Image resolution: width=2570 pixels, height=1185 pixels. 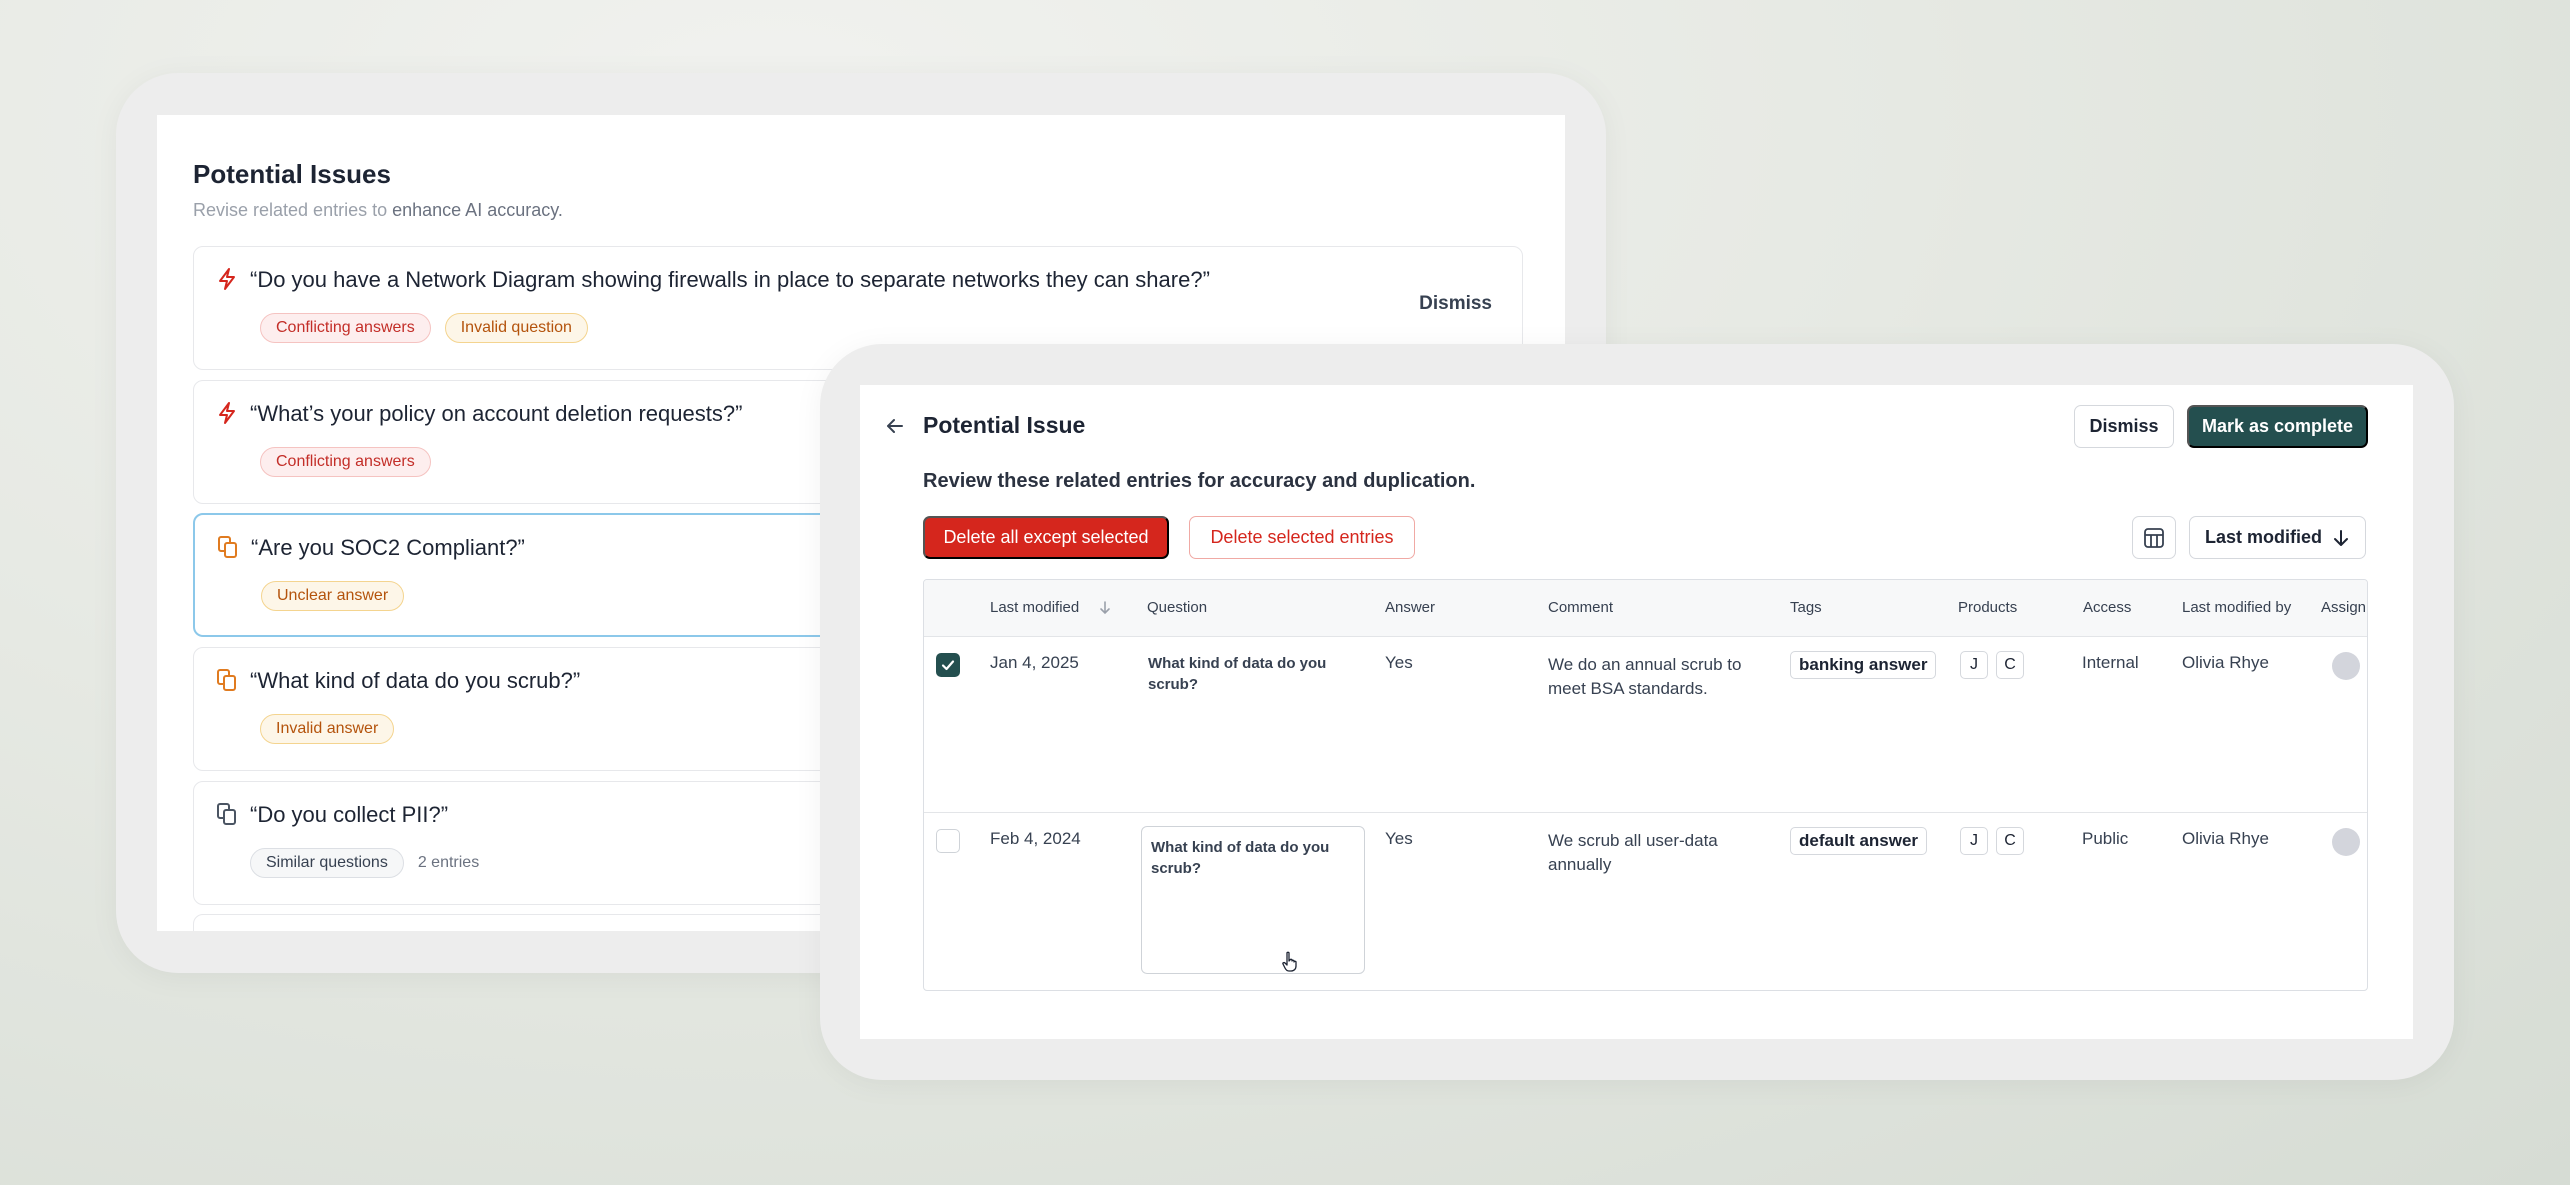 What do you see at coordinates (2105, 839) in the screenshot?
I see `cell-access: Public` at bounding box center [2105, 839].